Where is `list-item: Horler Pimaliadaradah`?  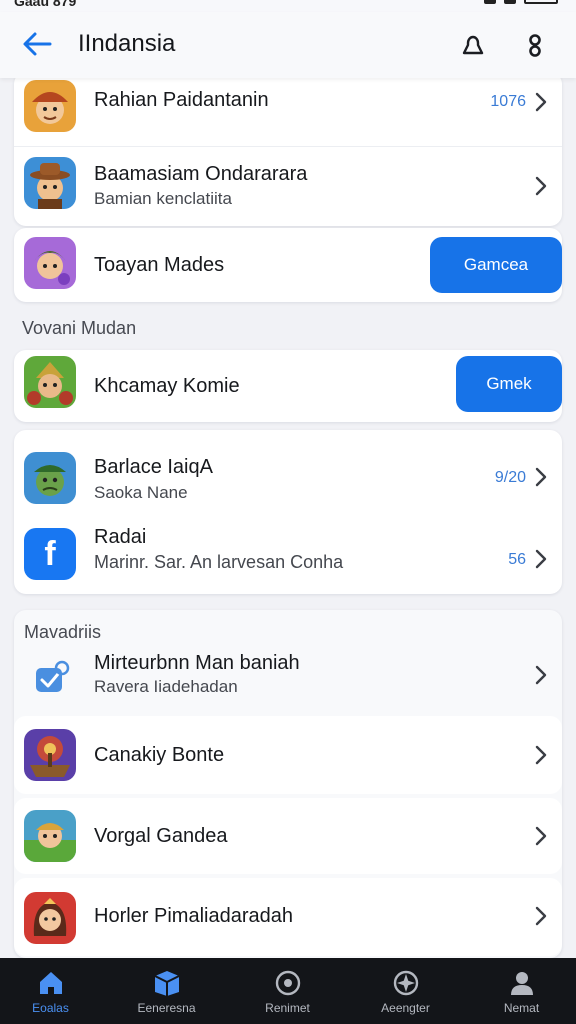
list-item: Horler Pimaliadaradah is located at coordinates (288, 917).